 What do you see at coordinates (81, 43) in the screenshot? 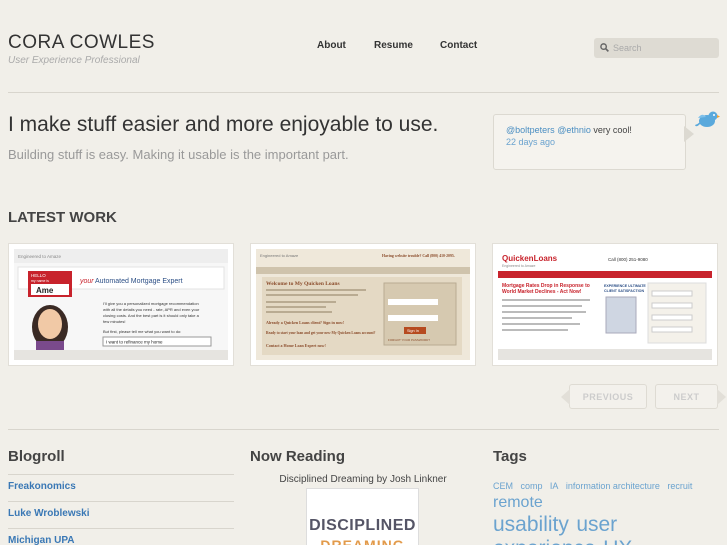
I see `site-title: CORA COWLES` at bounding box center [81, 43].